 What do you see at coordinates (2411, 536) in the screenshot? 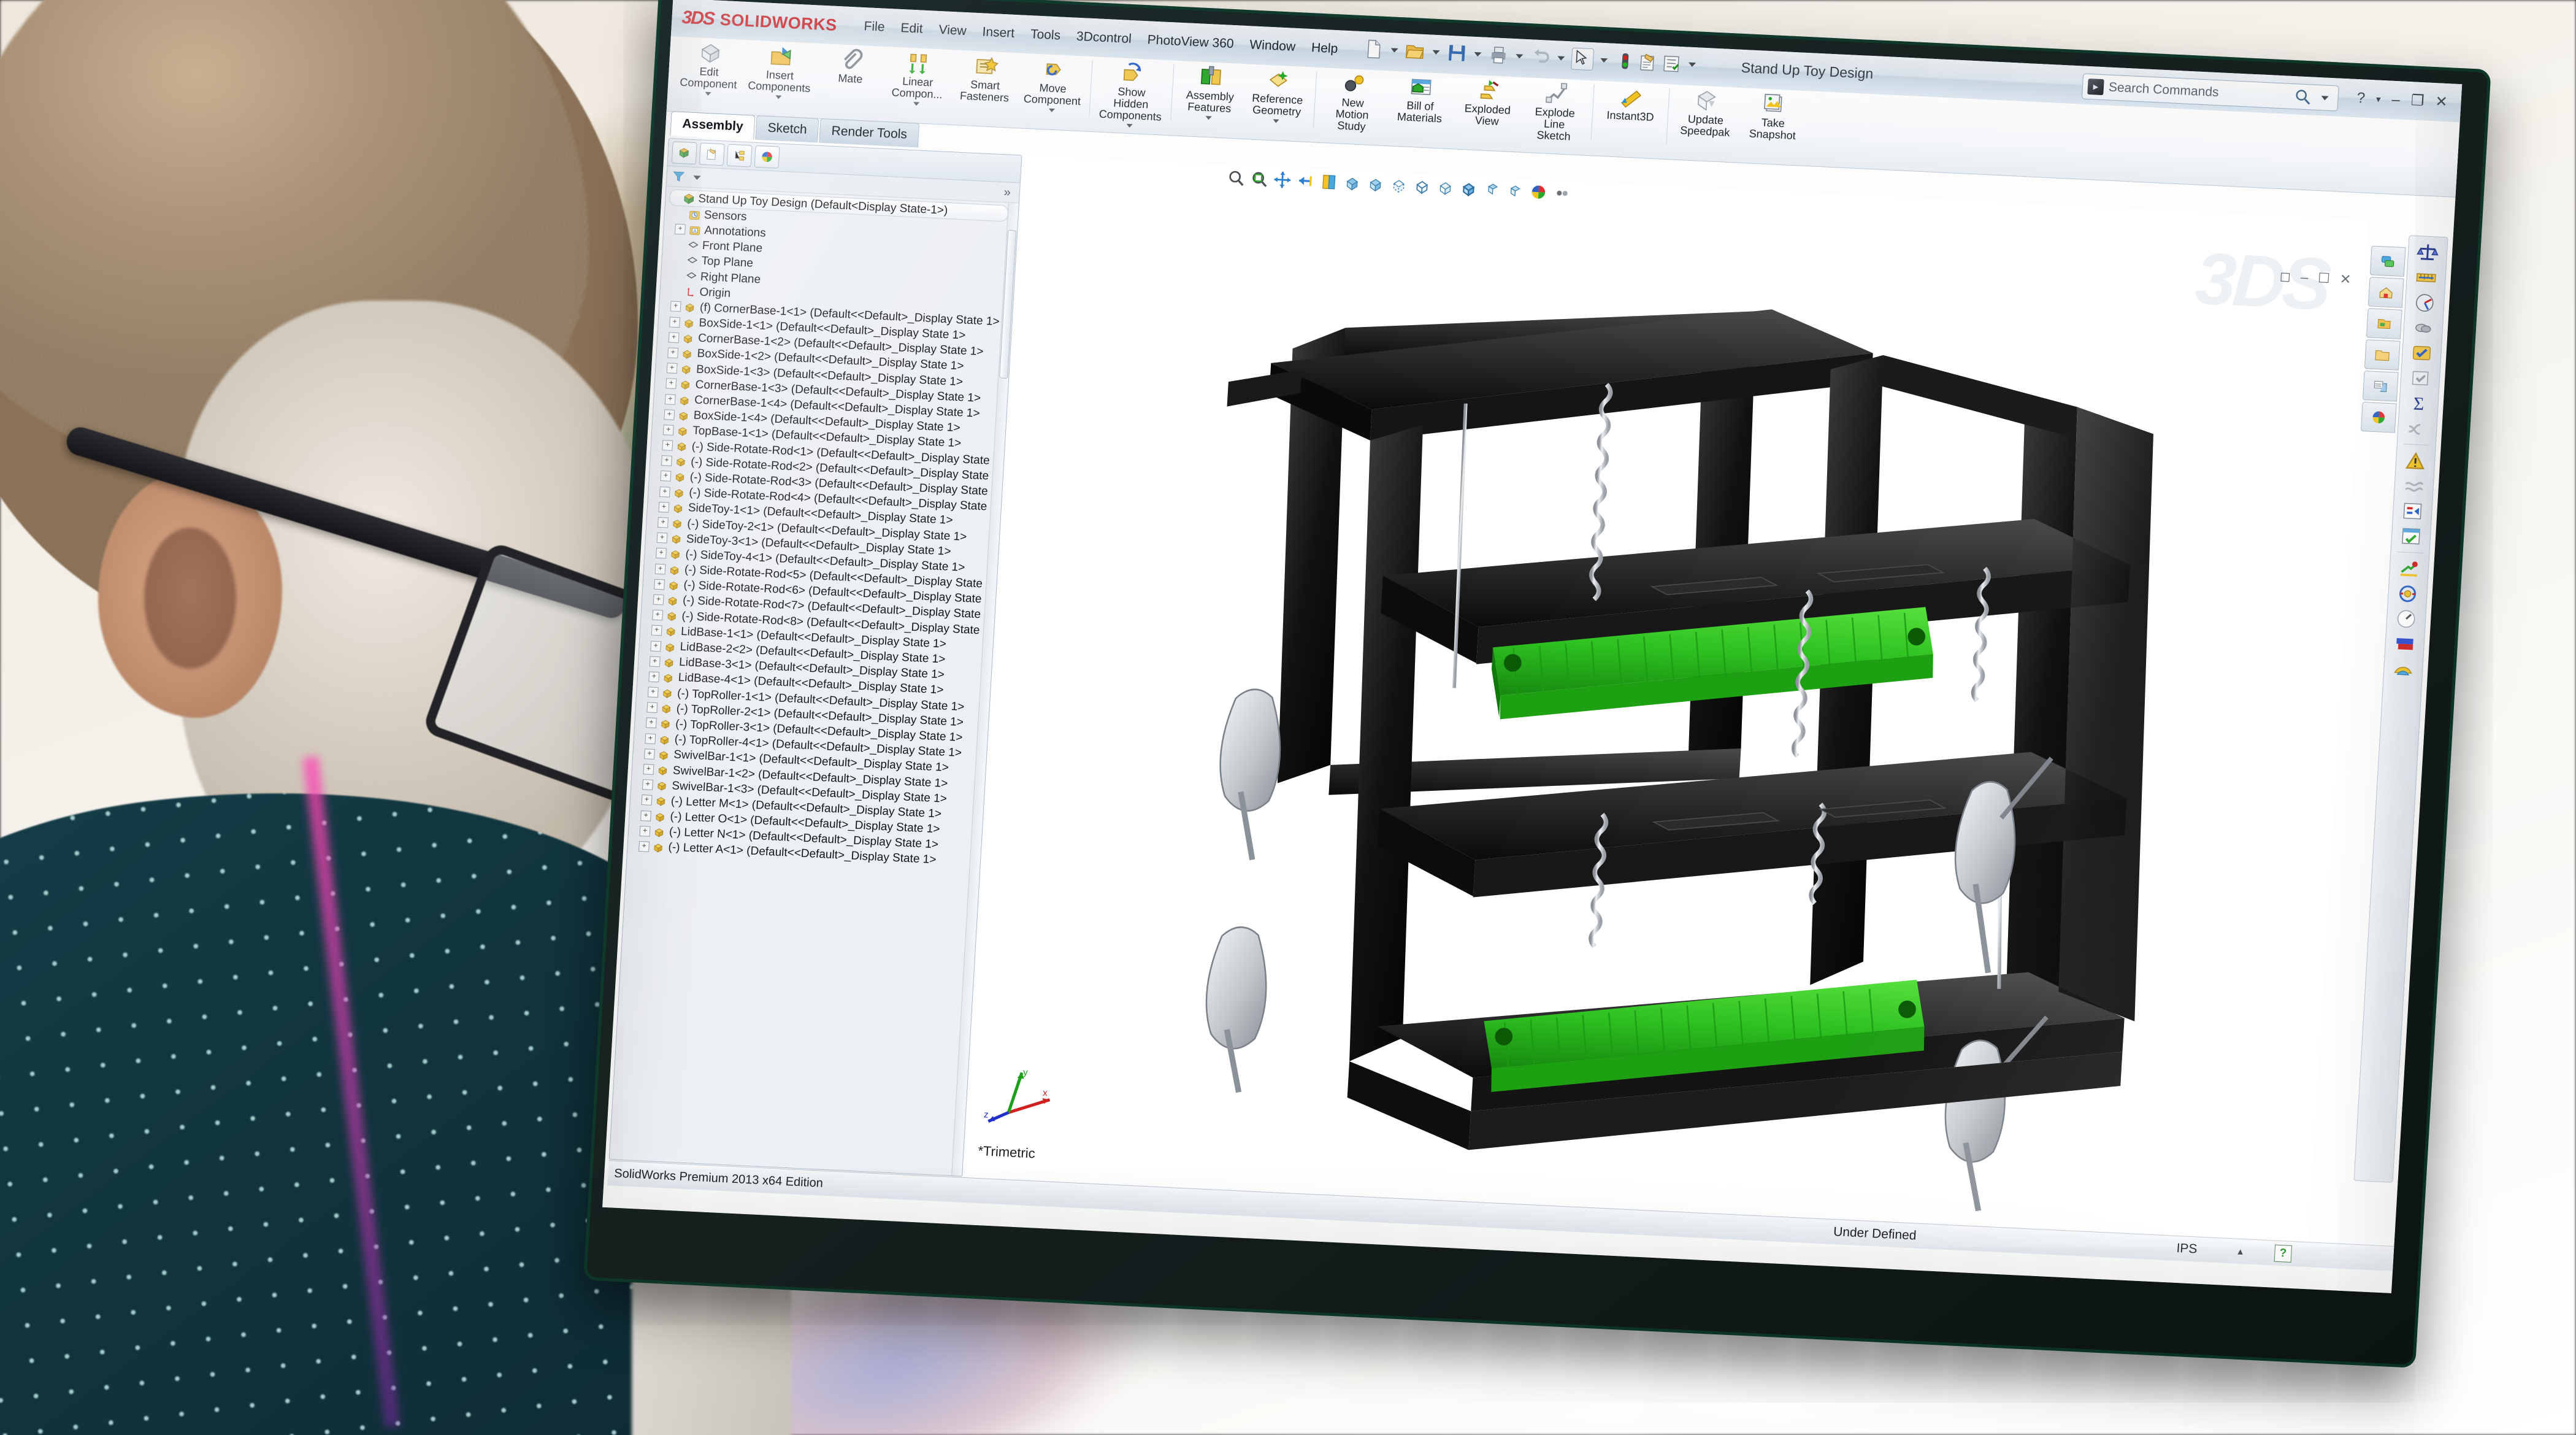
I see `import-diagnostics-icon` at bounding box center [2411, 536].